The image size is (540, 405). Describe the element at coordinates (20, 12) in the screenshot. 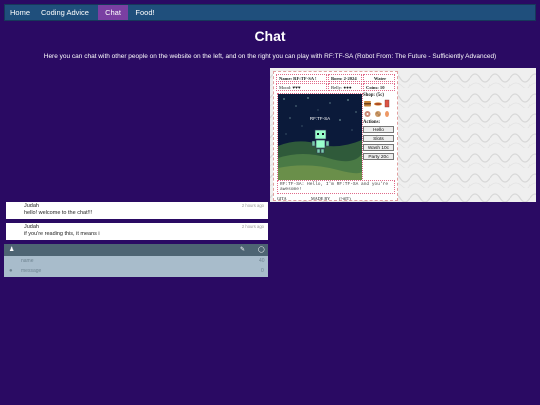

I see `nav-item-home: Home` at that location.